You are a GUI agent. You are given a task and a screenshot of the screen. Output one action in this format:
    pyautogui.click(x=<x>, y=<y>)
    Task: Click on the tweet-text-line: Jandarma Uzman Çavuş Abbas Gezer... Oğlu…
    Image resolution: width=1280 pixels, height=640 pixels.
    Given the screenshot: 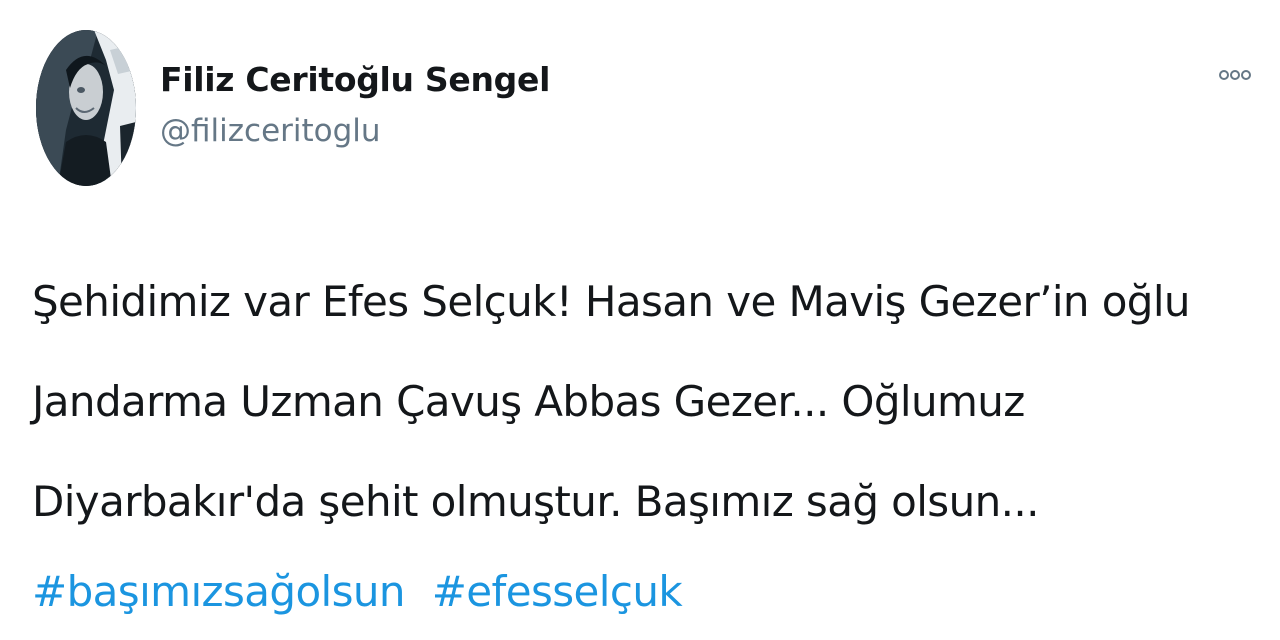 What is the action you would take?
    pyautogui.click(x=528, y=401)
    